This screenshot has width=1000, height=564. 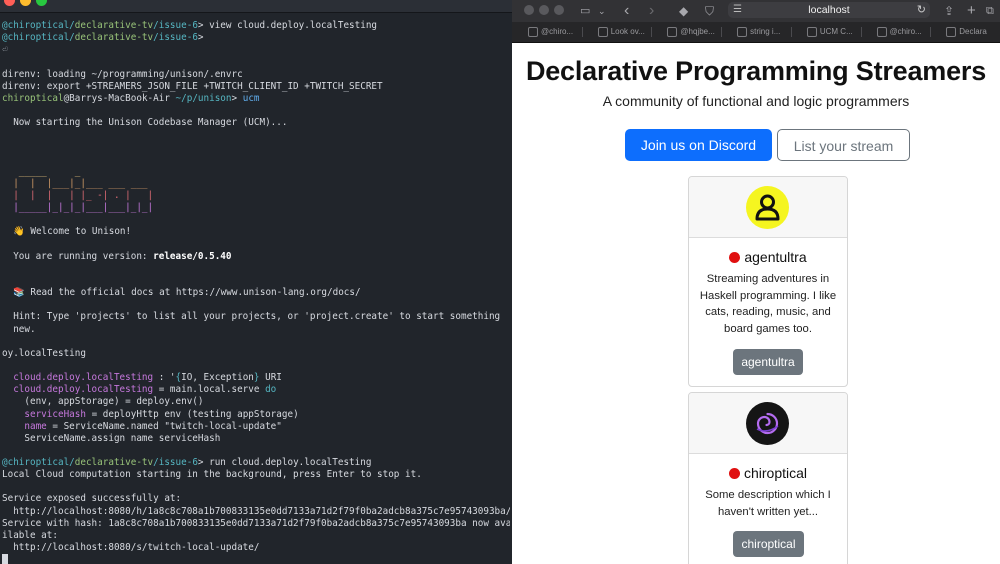 I want to click on address-bar: ☰ localhost ↻, so click(x=829, y=10).